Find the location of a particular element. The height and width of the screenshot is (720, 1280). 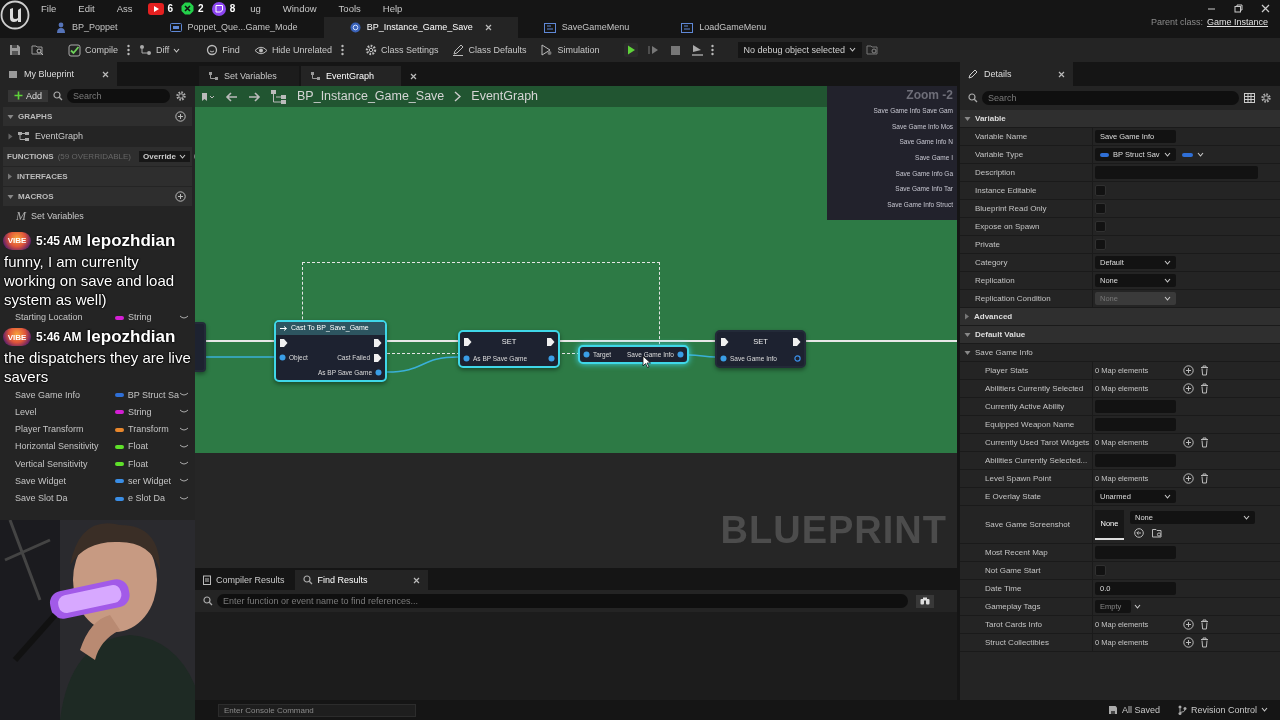

eject-icon is located at coordinates (697, 50).